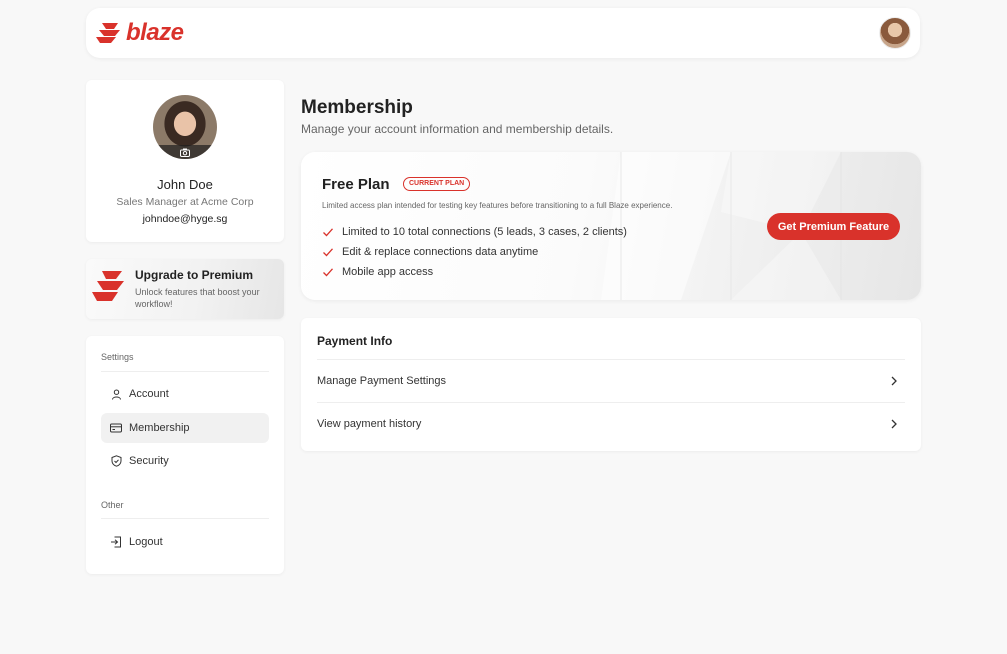 This screenshot has width=1007, height=654. Describe the element at coordinates (116, 542) in the screenshot. I see `logout-icon` at that location.